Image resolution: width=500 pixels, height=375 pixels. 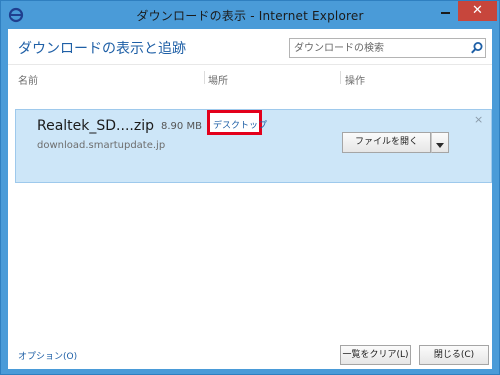 I want to click on remove-download-button: ×, so click(x=478, y=119).